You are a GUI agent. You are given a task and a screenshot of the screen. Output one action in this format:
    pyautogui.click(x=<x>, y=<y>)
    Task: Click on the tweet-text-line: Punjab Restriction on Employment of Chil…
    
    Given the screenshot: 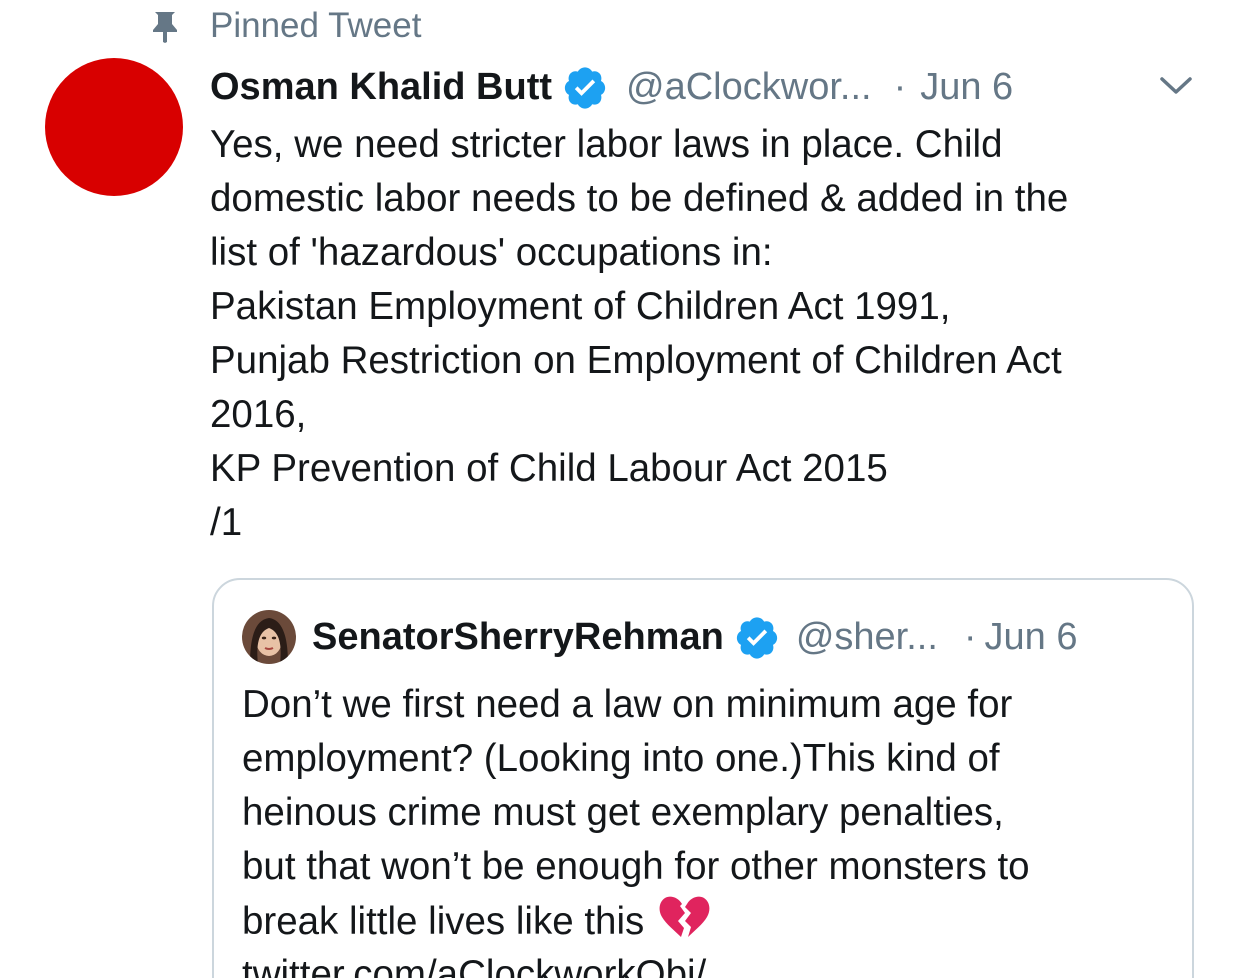 What is the action you would take?
    pyautogui.click(x=636, y=360)
    